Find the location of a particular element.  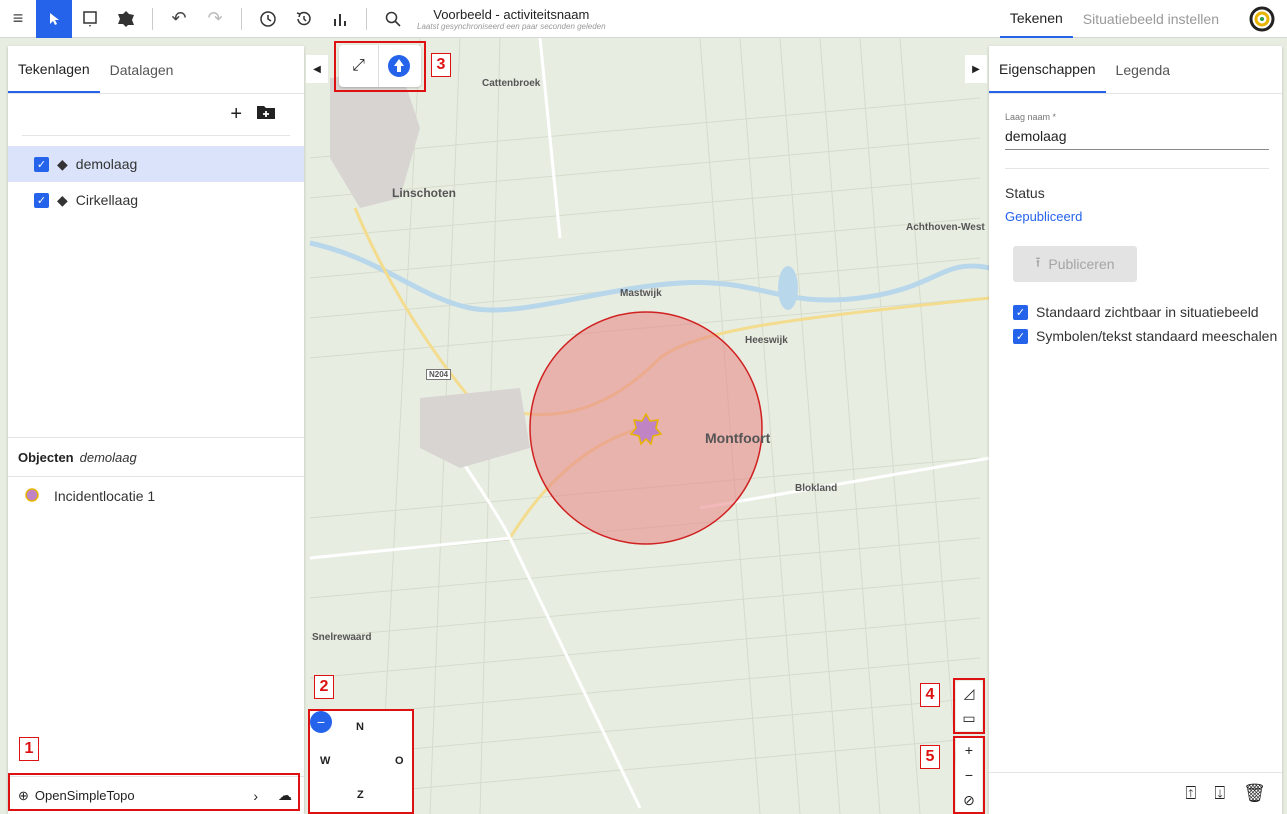

collapse-left-panel-icon: ◀ is located at coordinates (317, 69).